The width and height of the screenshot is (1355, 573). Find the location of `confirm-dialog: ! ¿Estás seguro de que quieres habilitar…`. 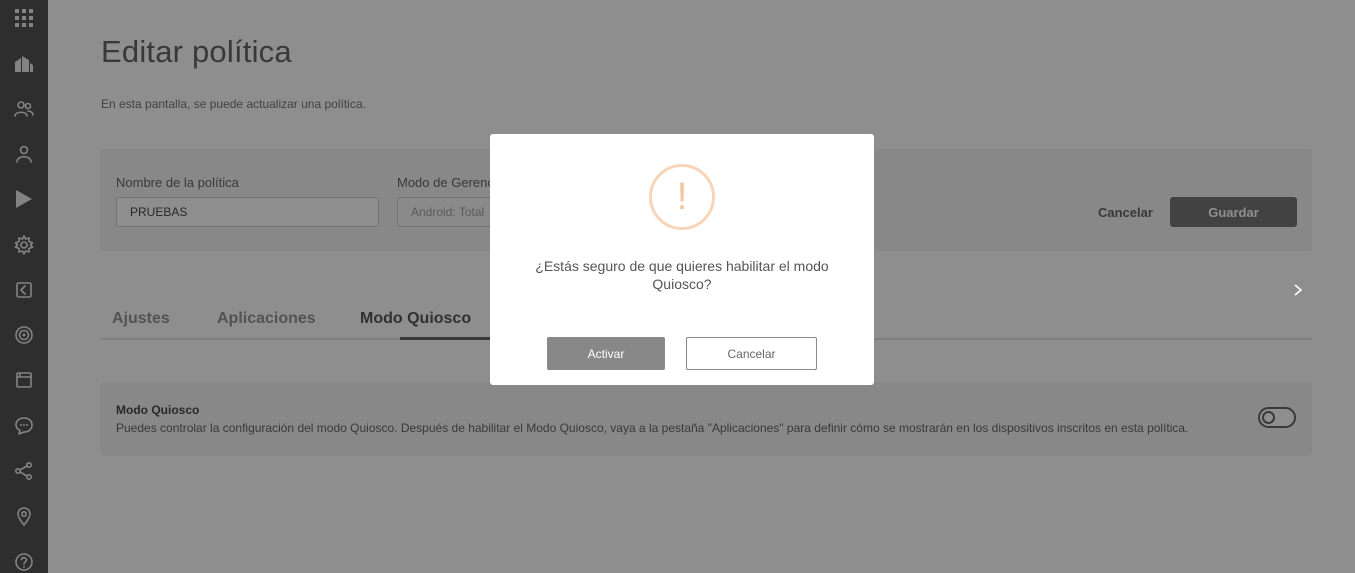

confirm-dialog: ! ¿Estás seguro de que quieres habilitar… is located at coordinates (682, 259).